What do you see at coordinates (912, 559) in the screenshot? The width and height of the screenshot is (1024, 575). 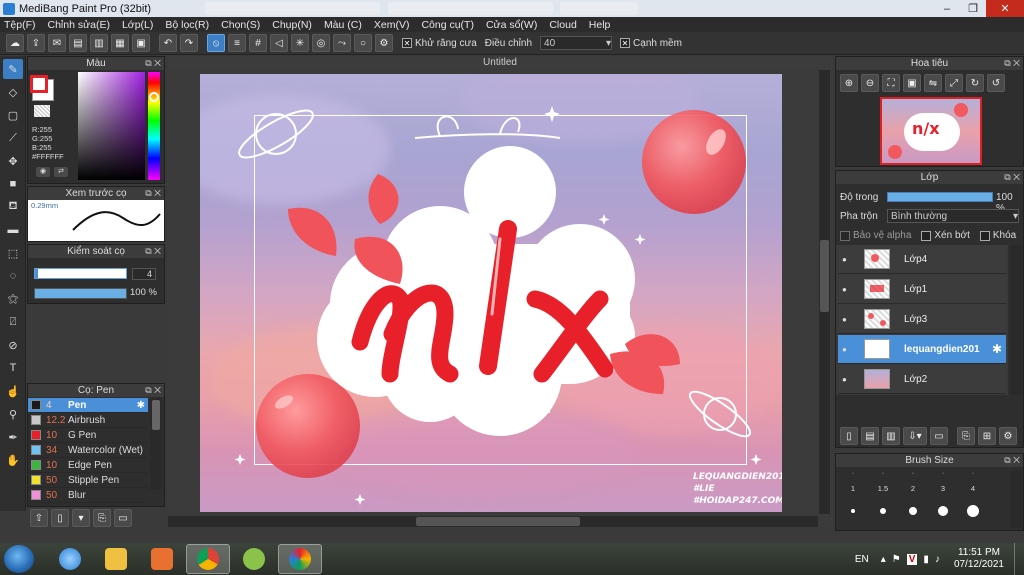 I see `vietkey-icon: V` at bounding box center [912, 559].